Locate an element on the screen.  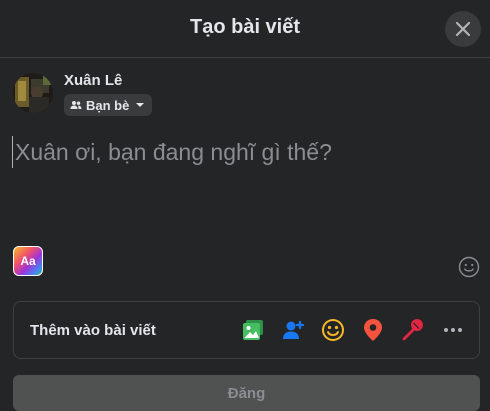
live-video-icon is located at coordinates (412, 330).